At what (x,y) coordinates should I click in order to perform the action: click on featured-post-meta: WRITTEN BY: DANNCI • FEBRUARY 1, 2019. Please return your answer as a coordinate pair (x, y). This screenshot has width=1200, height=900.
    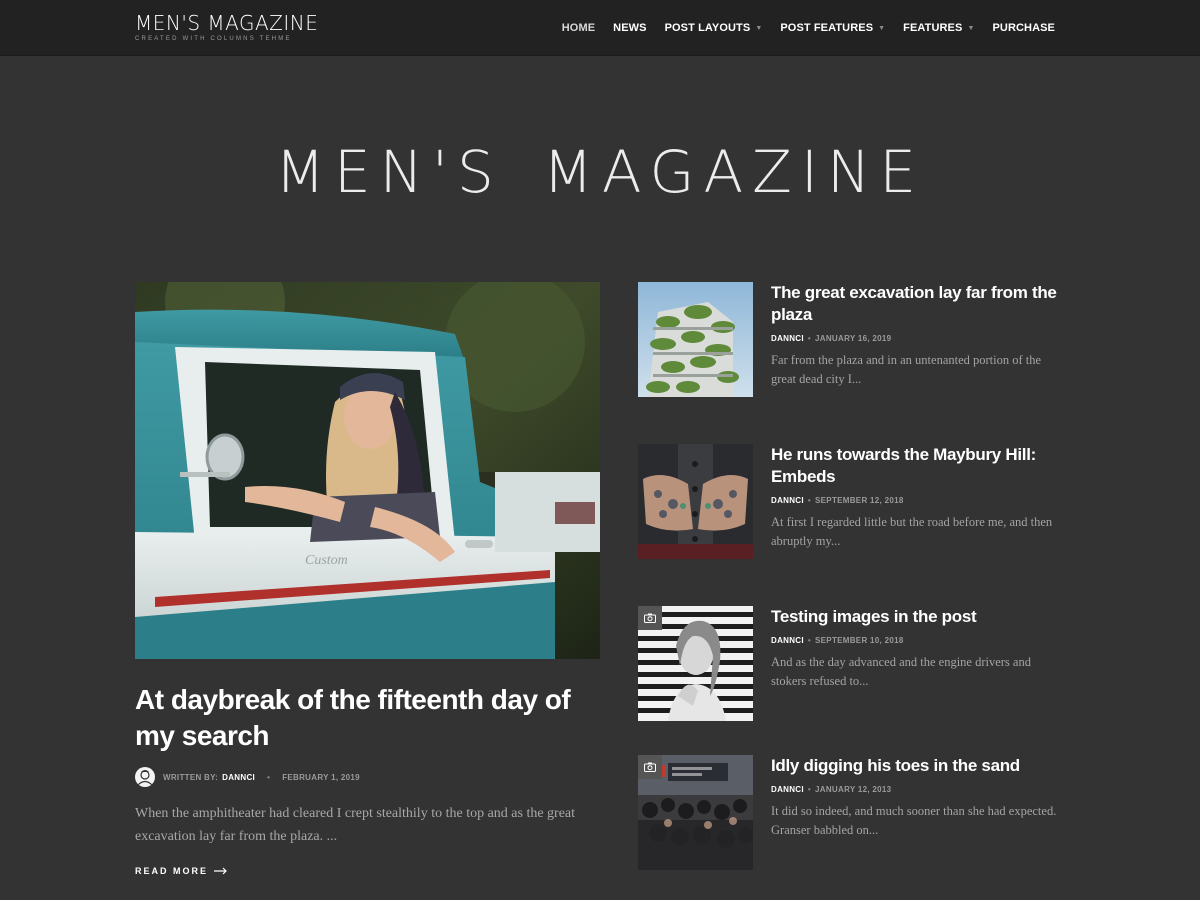
    Looking at the image, I should click on (247, 777).